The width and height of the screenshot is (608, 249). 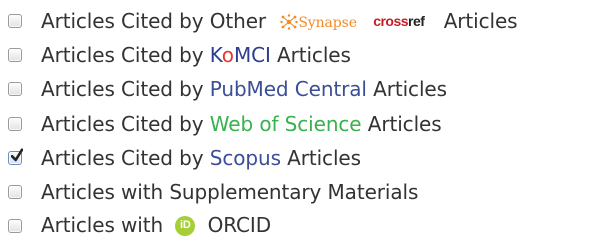 What do you see at coordinates (15, 89) in the screenshot?
I see `checkbox-pubmed-central` at bounding box center [15, 89].